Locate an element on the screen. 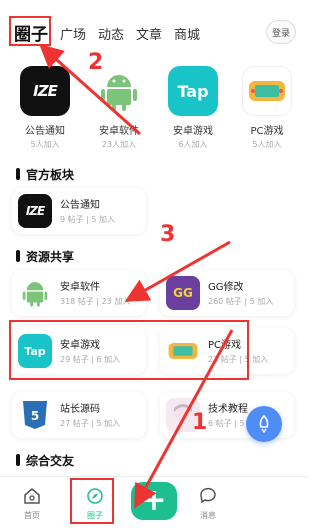  plus-icon: + is located at coordinates (154, 500).